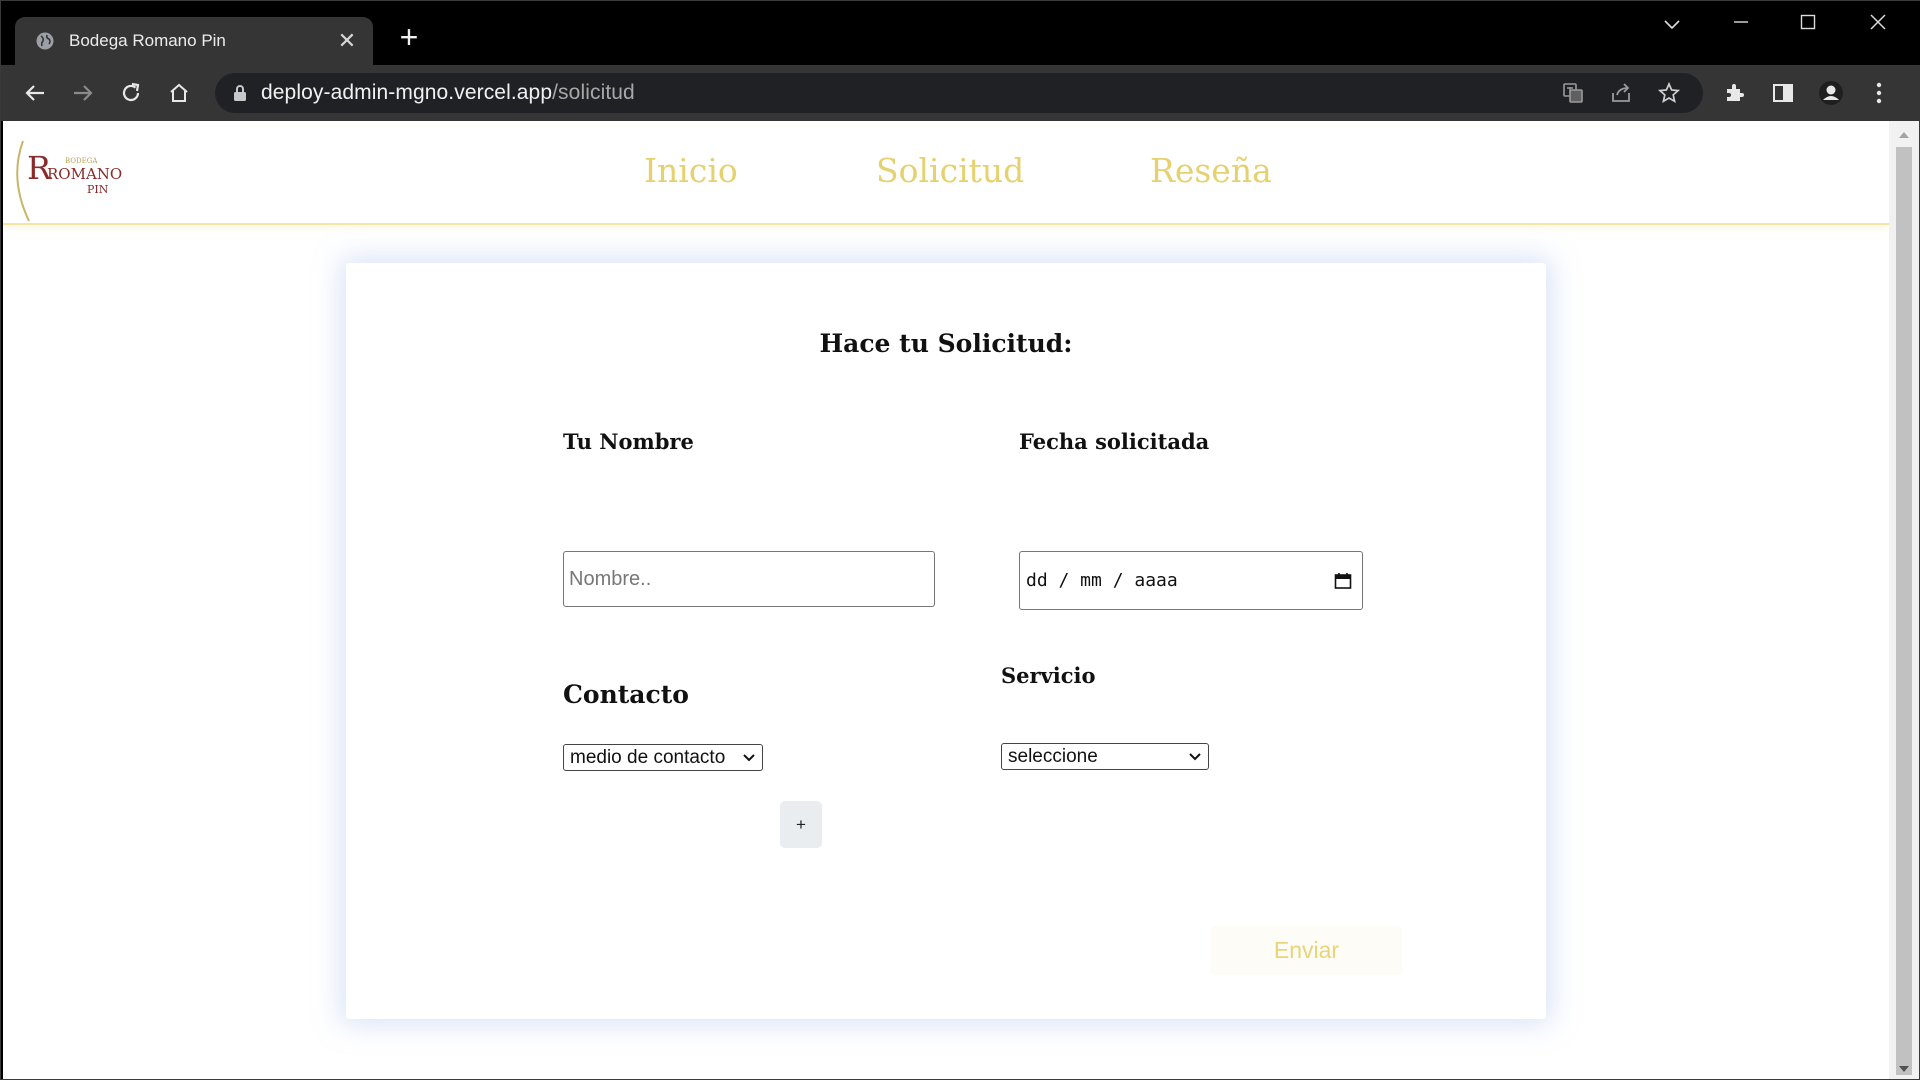 Image resolution: width=1920 pixels, height=1080 pixels. Describe the element at coordinates (1783, 93) in the screenshot. I see `side-panel-icon` at that location.